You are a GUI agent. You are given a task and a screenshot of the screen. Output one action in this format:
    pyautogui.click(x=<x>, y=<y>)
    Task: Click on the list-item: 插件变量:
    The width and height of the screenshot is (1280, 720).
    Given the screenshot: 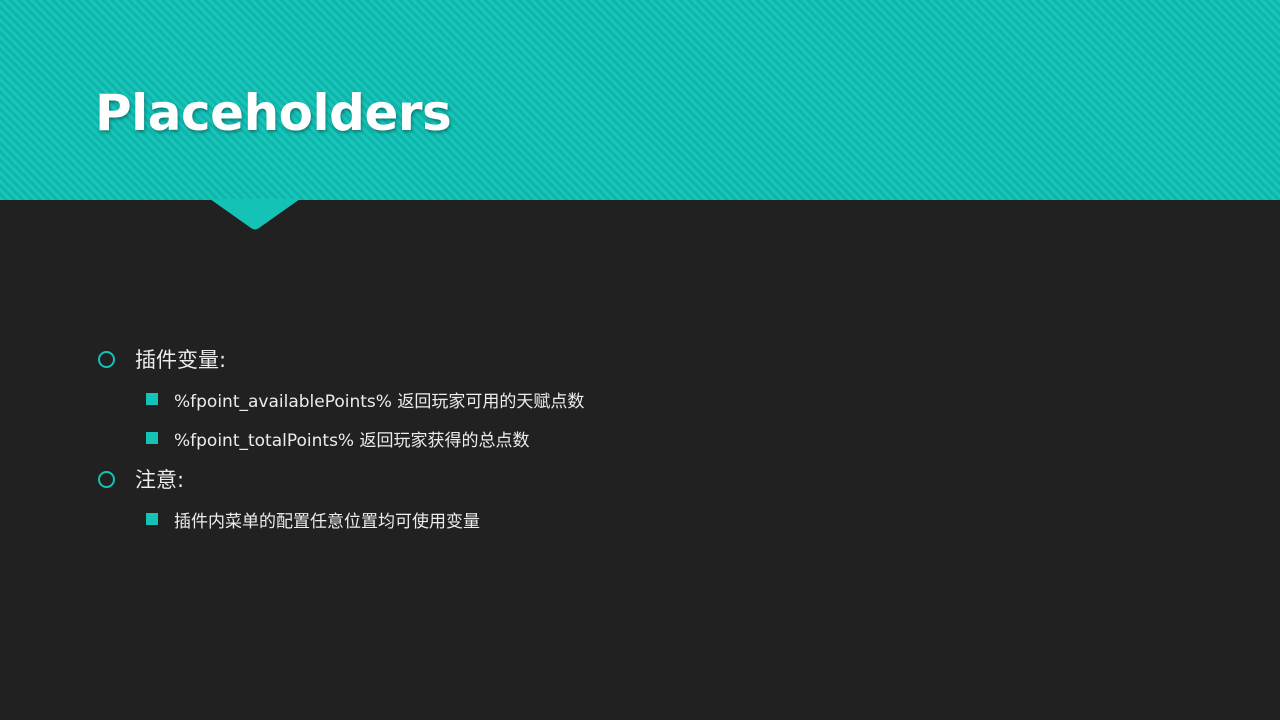 What is the action you would take?
    pyautogui.click(x=162, y=359)
    